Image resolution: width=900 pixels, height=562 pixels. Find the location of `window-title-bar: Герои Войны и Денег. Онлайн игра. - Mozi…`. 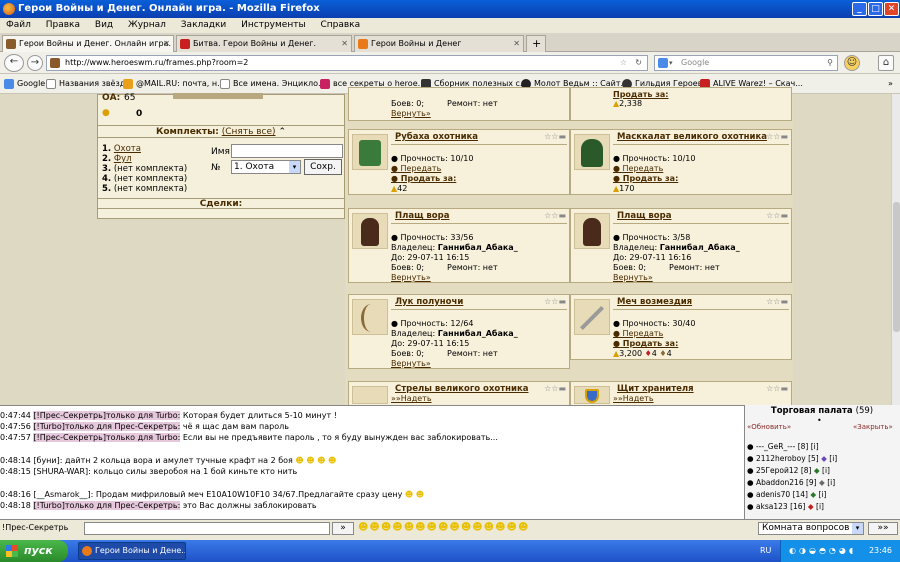

window-title-bar: Герои Войны и Денег. Онлайн игра. - Mozi… is located at coordinates (450, 9).